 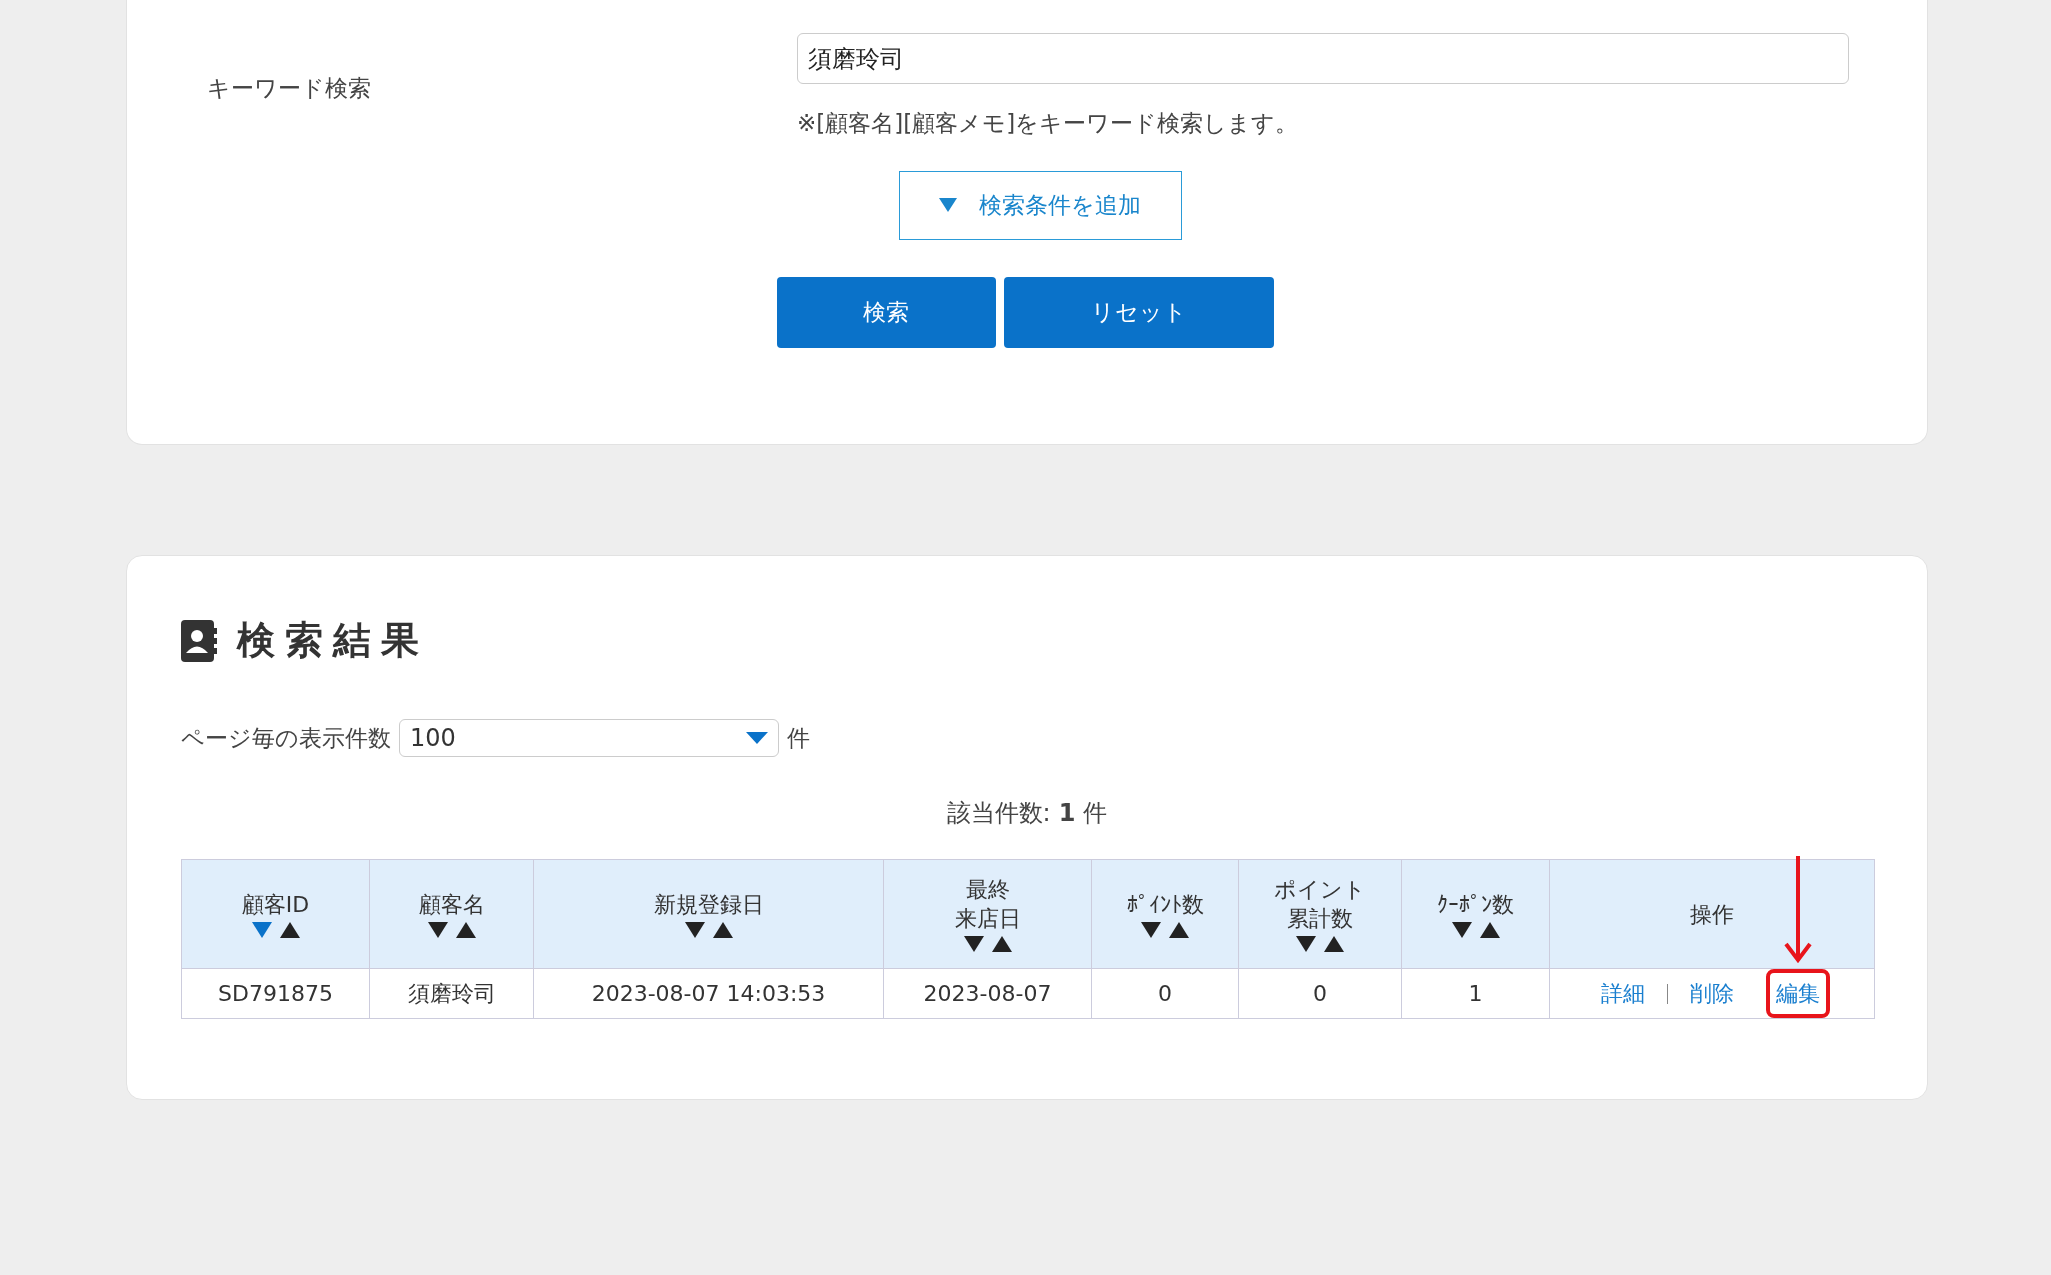 I want to click on search-button: 検索, so click(x=886, y=312).